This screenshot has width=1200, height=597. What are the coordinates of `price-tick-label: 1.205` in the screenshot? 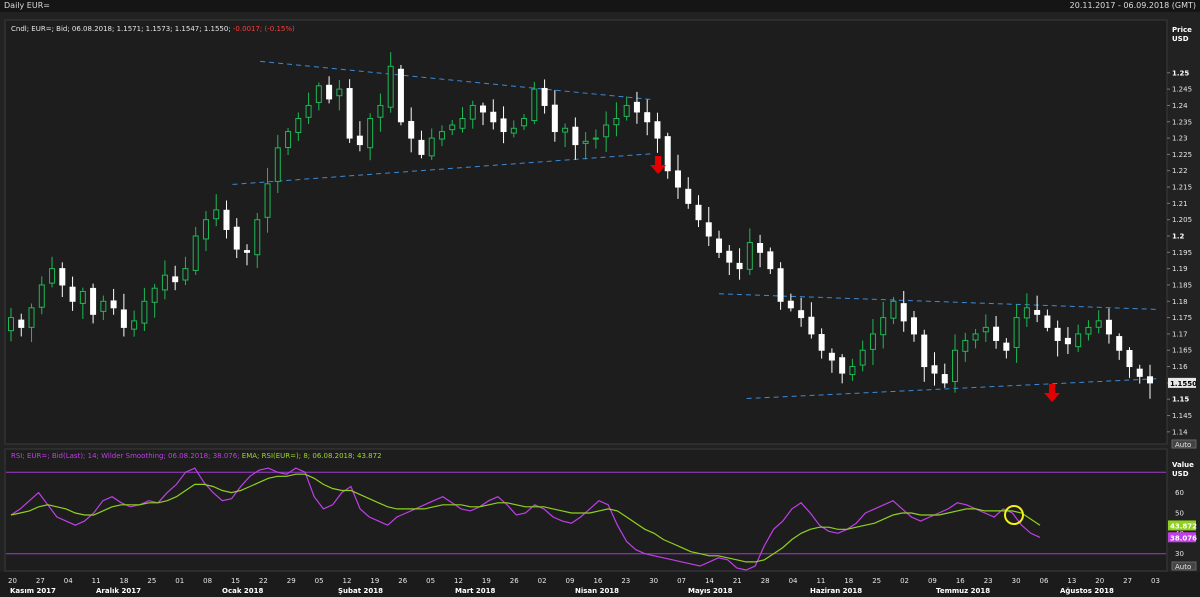 It's located at (1182, 220).